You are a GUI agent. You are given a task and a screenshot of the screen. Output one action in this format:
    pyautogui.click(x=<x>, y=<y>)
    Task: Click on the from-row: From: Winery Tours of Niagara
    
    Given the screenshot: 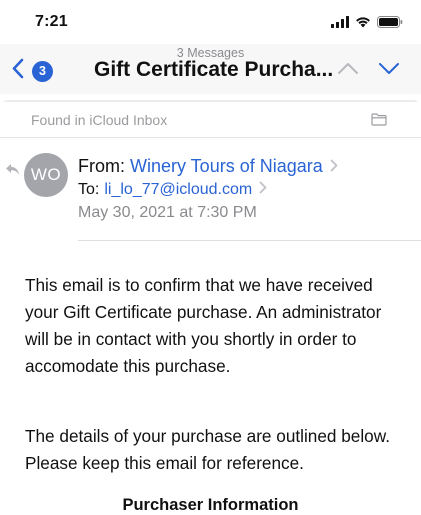 What is the action you would take?
    pyautogui.click(x=208, y=166)
    